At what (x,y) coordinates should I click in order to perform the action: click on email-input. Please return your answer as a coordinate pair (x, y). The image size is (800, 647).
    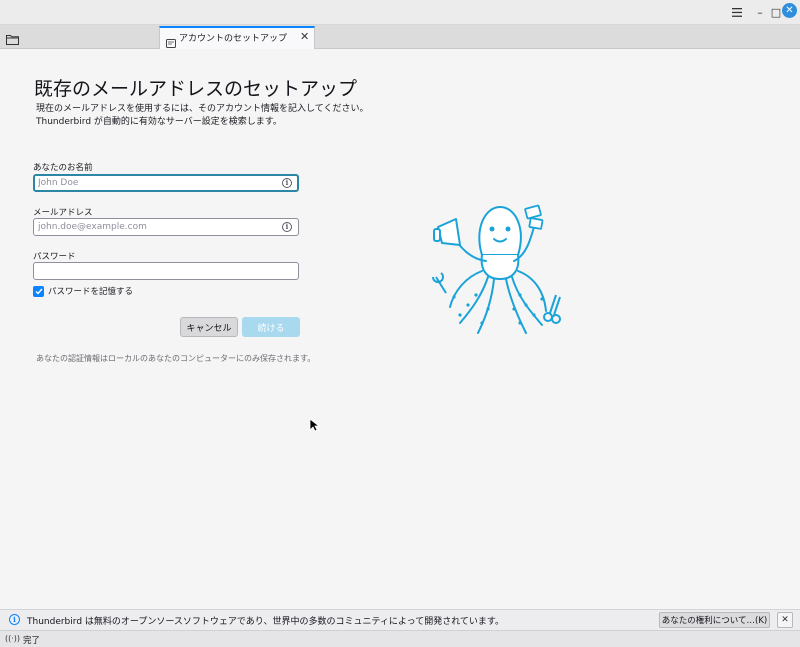
    Looking at the image, I should click on (158, 227).